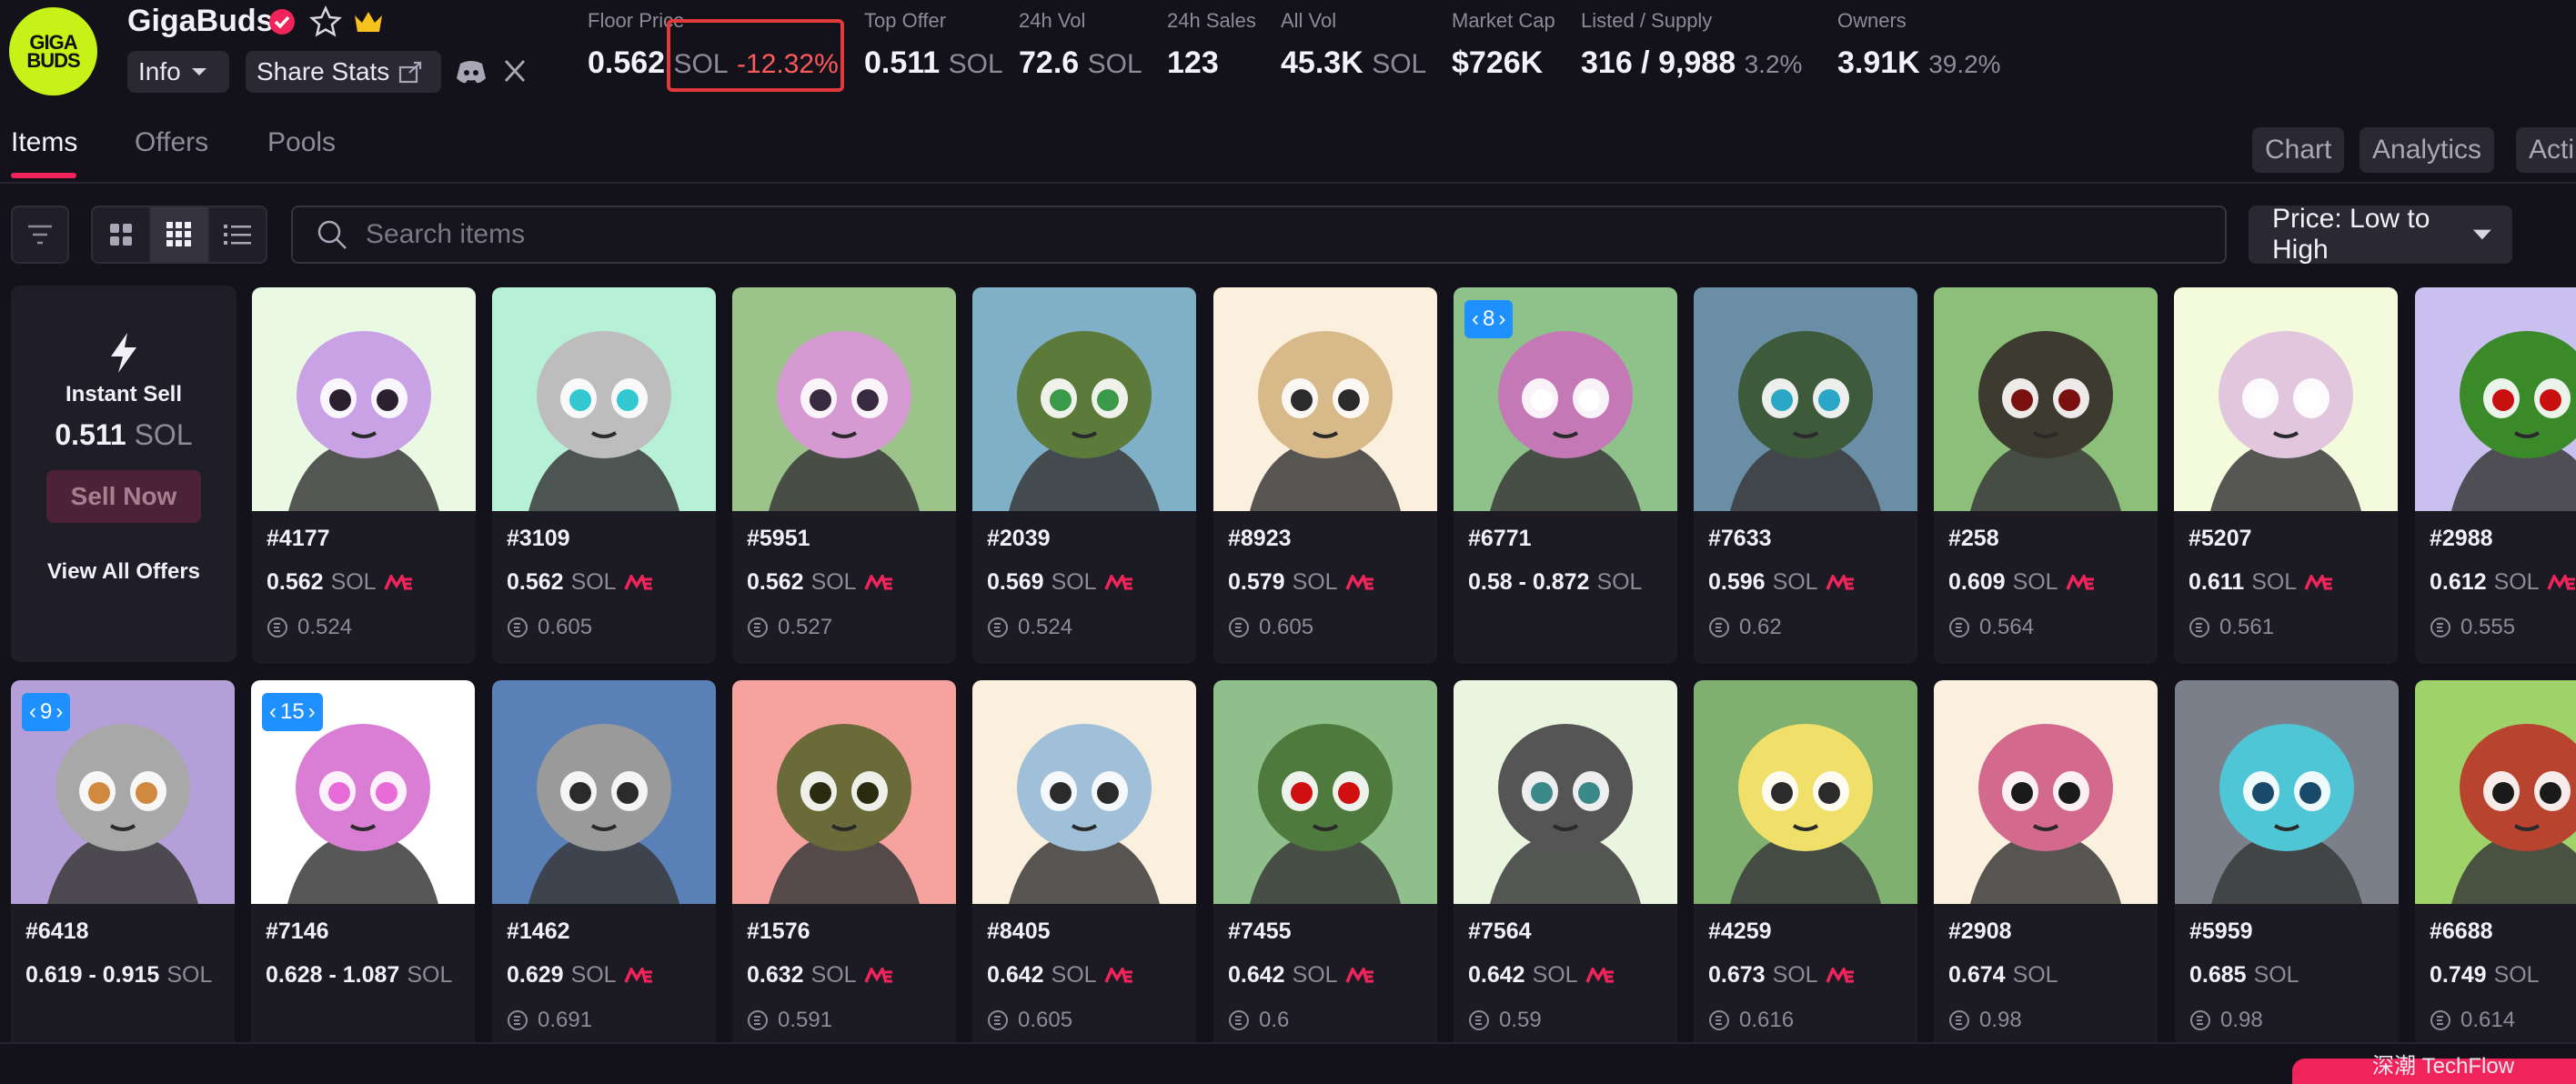 The height and width of the screenshot is (1084, 2576). What do you see at coordinates (1973, 538) in the screenshot?
I see `nft-id: #258` at bounding box center [1973, 538].